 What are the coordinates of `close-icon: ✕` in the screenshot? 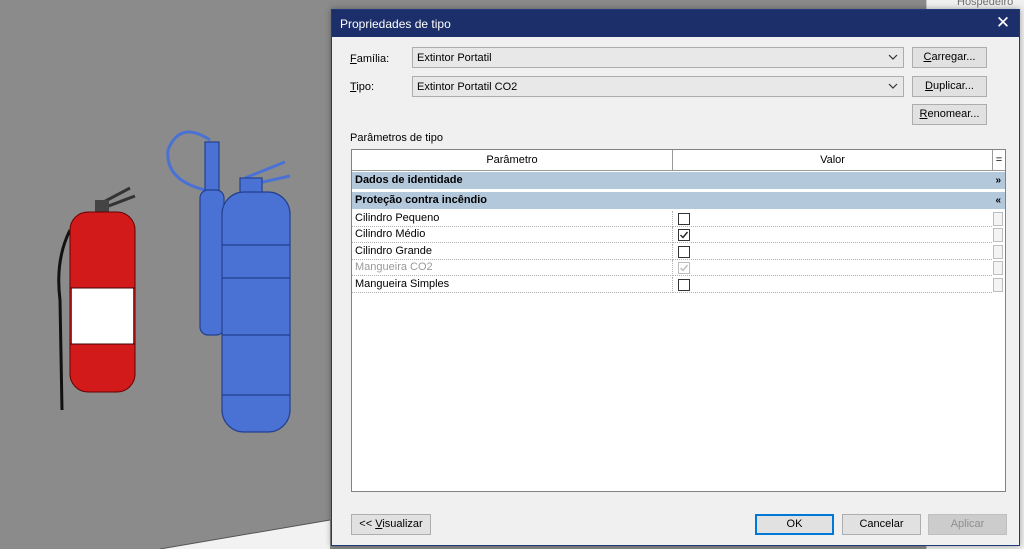 It's located at (1003, 23).